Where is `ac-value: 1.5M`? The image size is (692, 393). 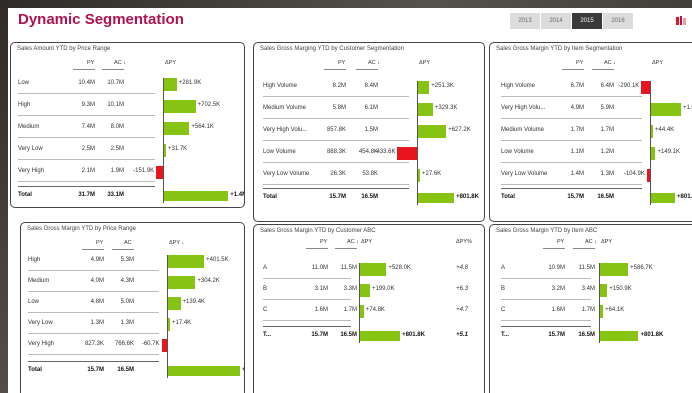
ac-value: 1.5M is located at coordinates (371, 130).